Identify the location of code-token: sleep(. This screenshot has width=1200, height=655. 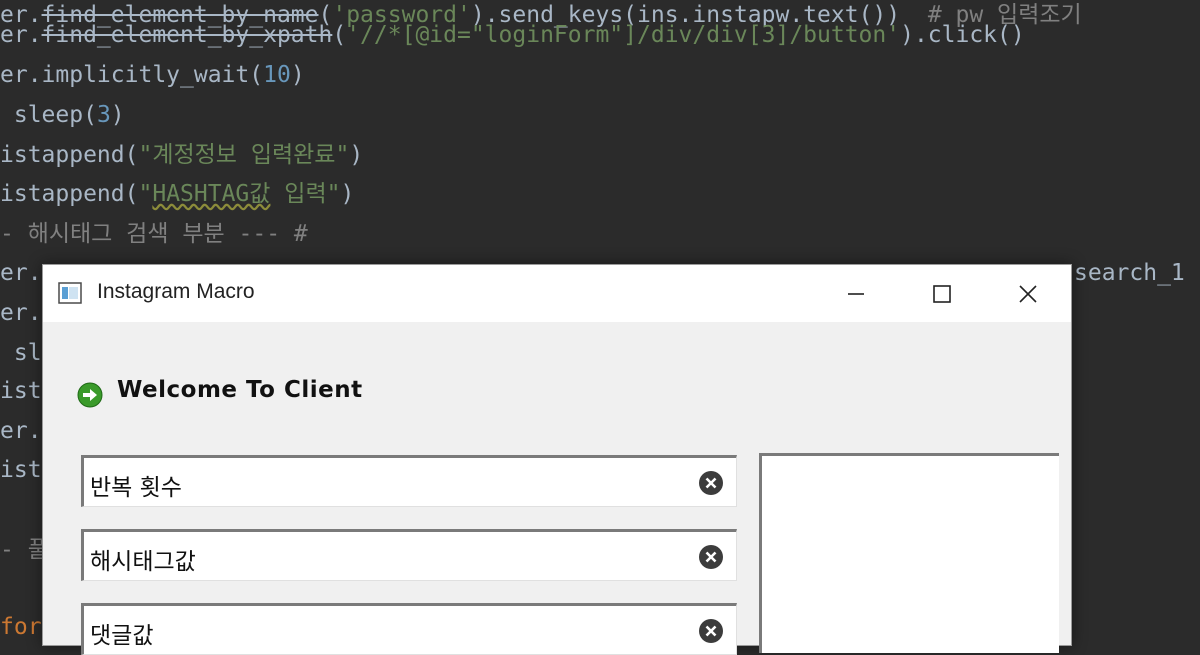
(48, 115).